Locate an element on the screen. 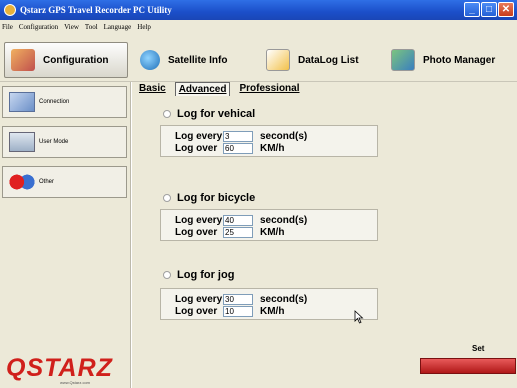  maximize-icon: □ is located at coordinates (489, 9).